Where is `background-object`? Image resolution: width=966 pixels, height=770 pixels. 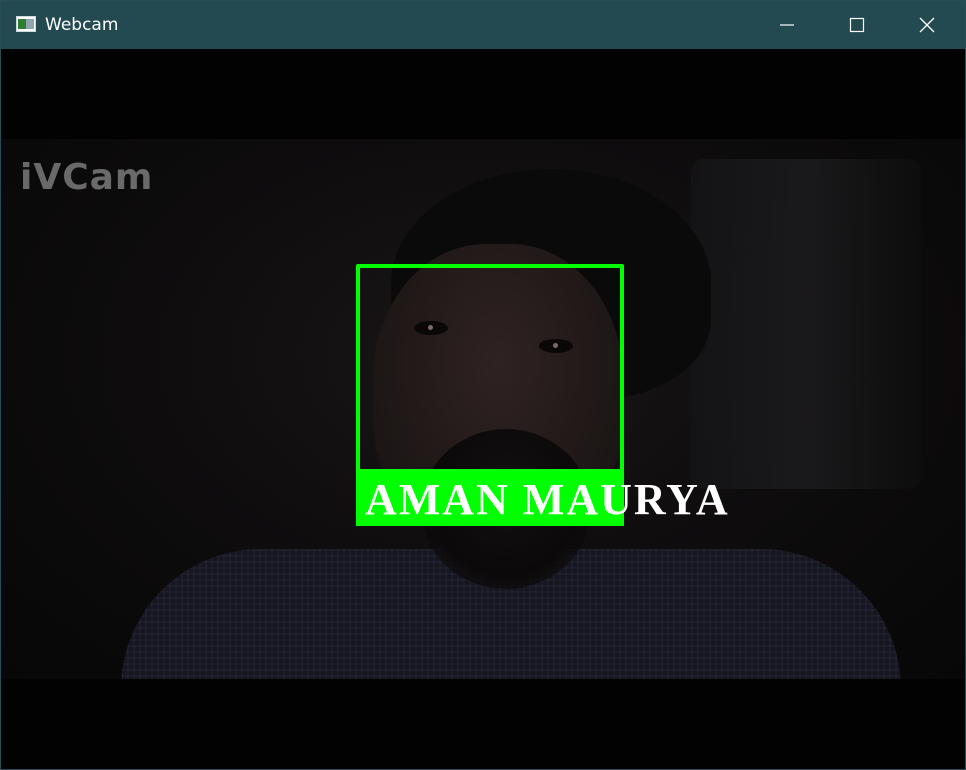
background-object is located at coordinates (806, 324).